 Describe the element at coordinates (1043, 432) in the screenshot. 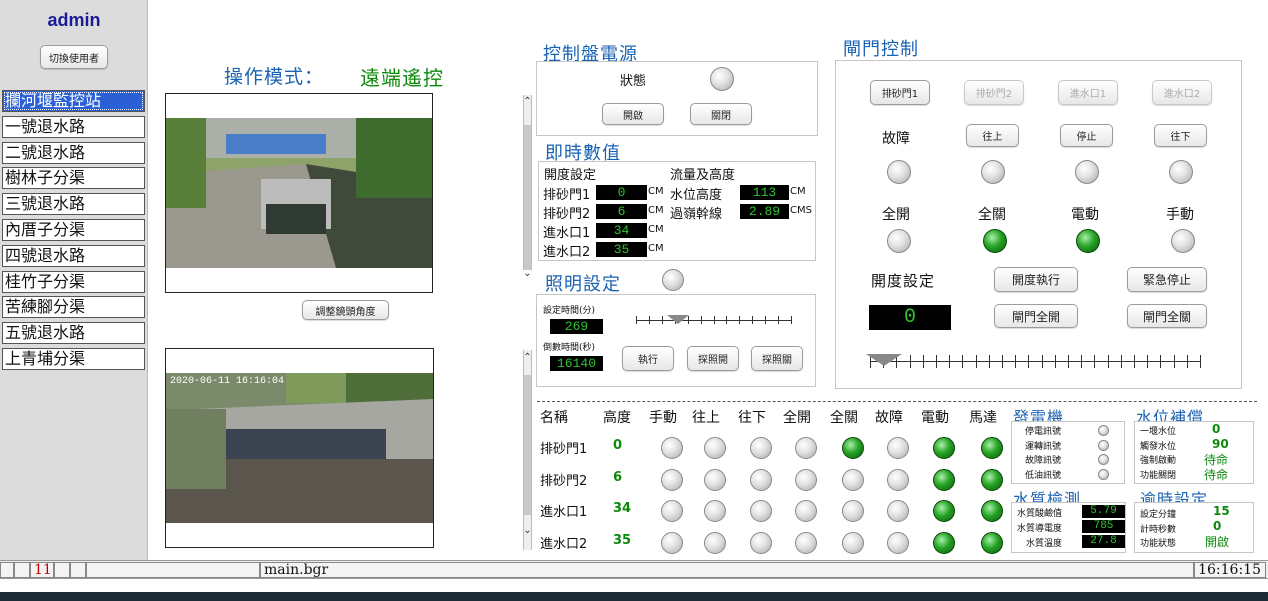

I see `generator-item-label: 停電訊號` at that location.